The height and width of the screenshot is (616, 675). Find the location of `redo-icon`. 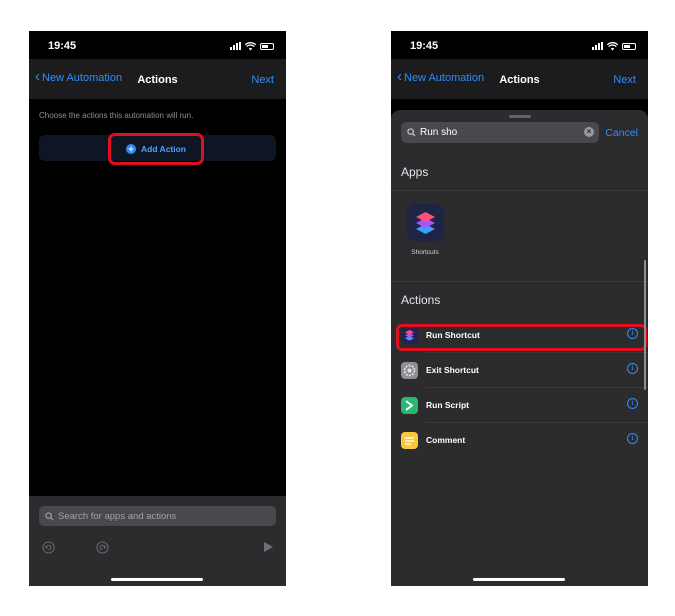

redo-icon is located at coordinates (102, 549).